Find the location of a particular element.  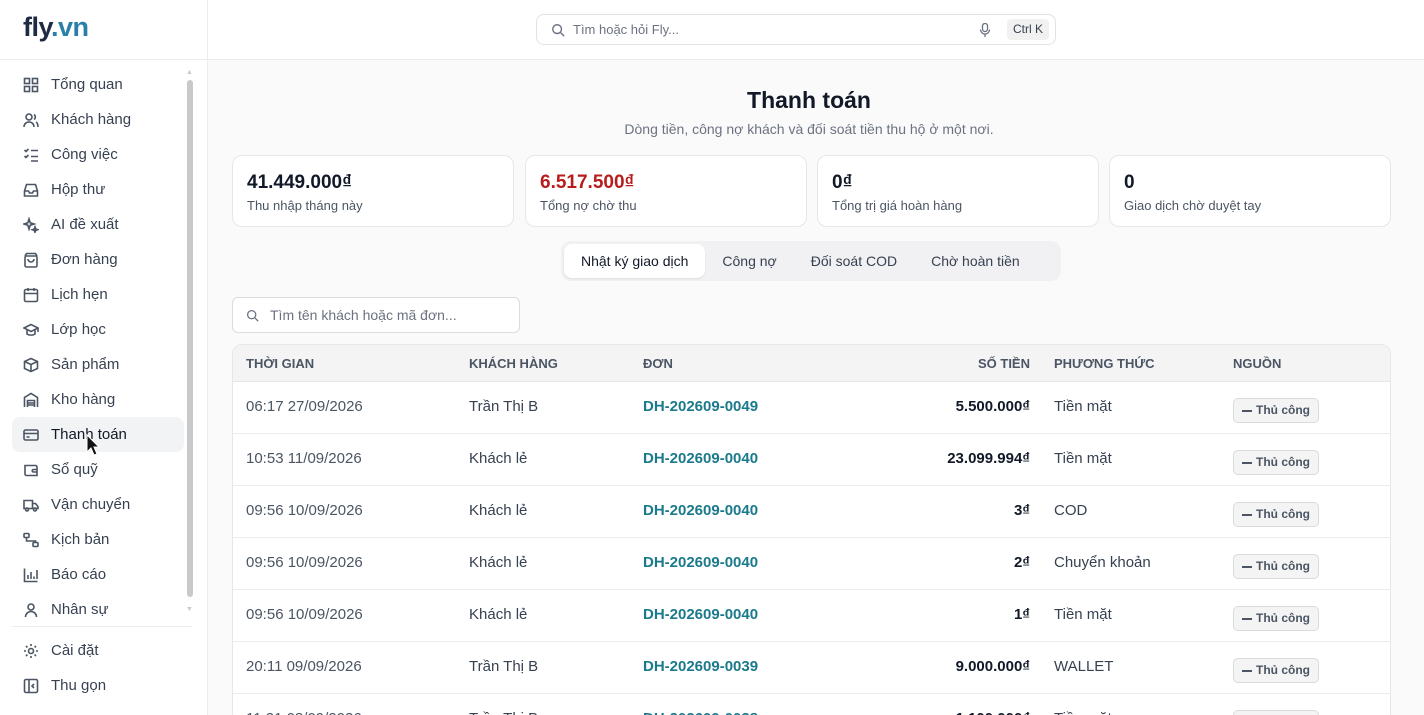

order-link: DH-202609-0049 is located at coordinates (700, 406).